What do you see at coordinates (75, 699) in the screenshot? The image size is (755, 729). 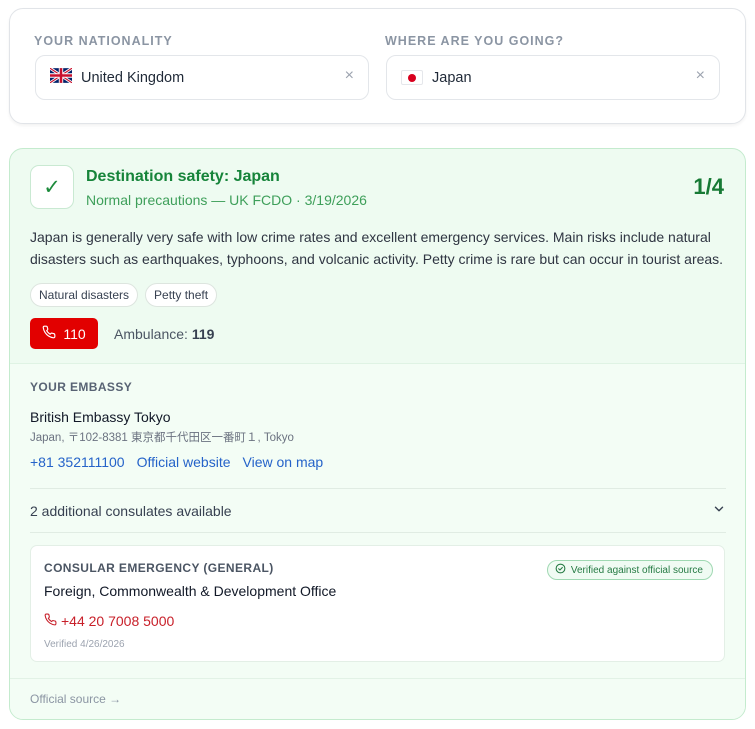 I see `official-source-link: Official source →` at bounding box center [75, 699].